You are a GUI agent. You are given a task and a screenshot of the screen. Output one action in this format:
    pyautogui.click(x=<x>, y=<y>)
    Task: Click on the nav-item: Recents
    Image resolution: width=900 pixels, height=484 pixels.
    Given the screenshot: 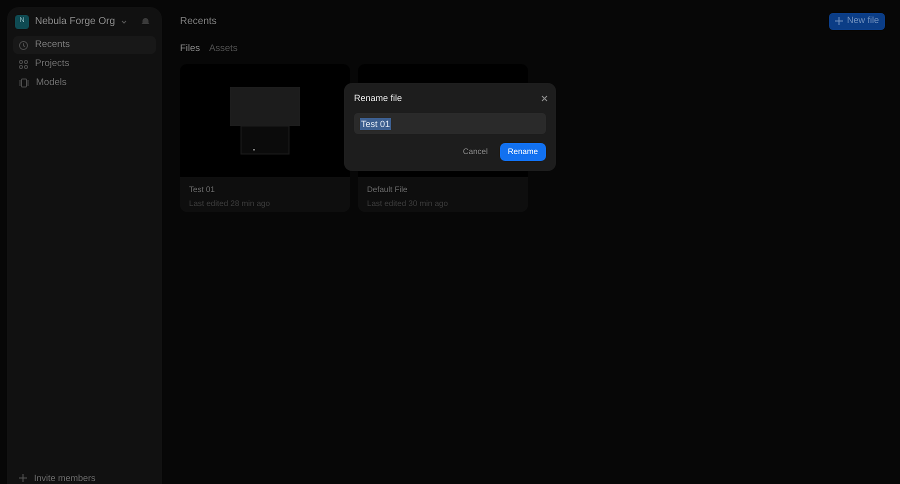 What is the action you would take?
    pyautogui.click(x=84, y=45)
    